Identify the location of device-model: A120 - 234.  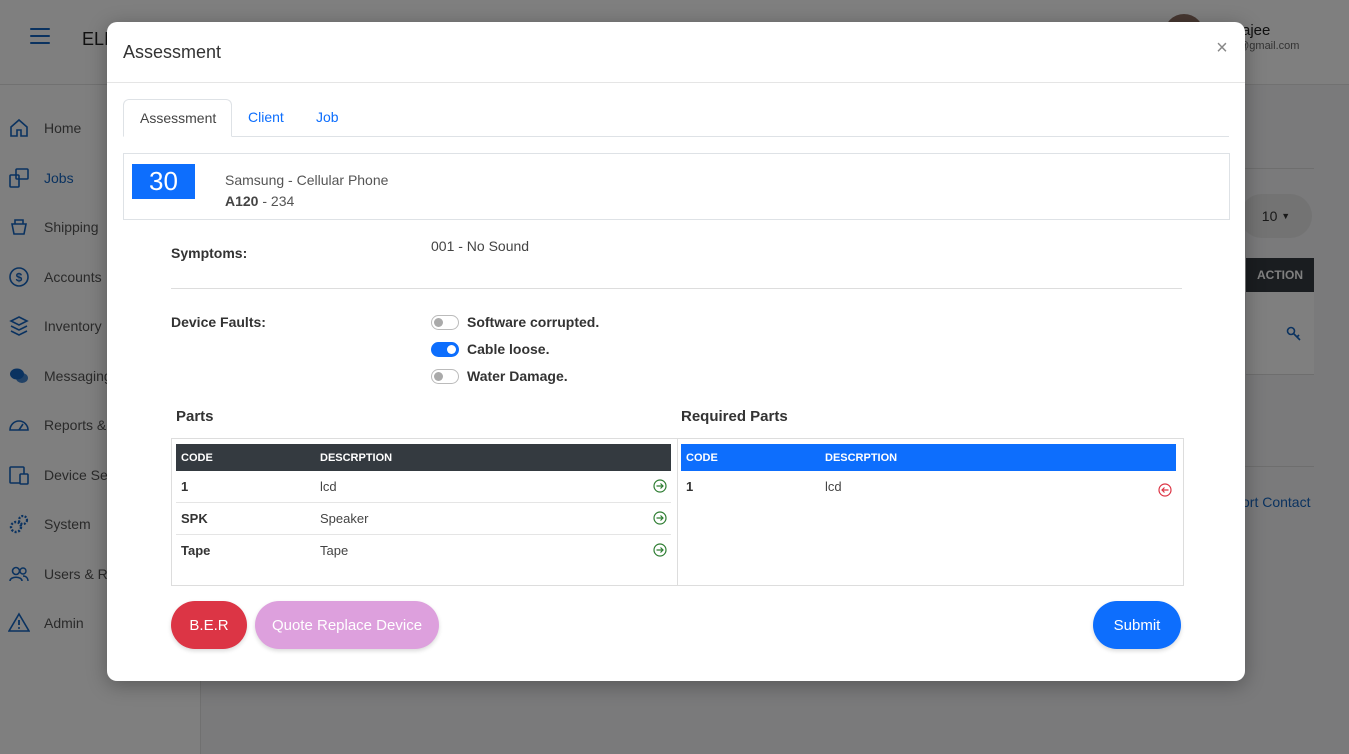
(259, 201).